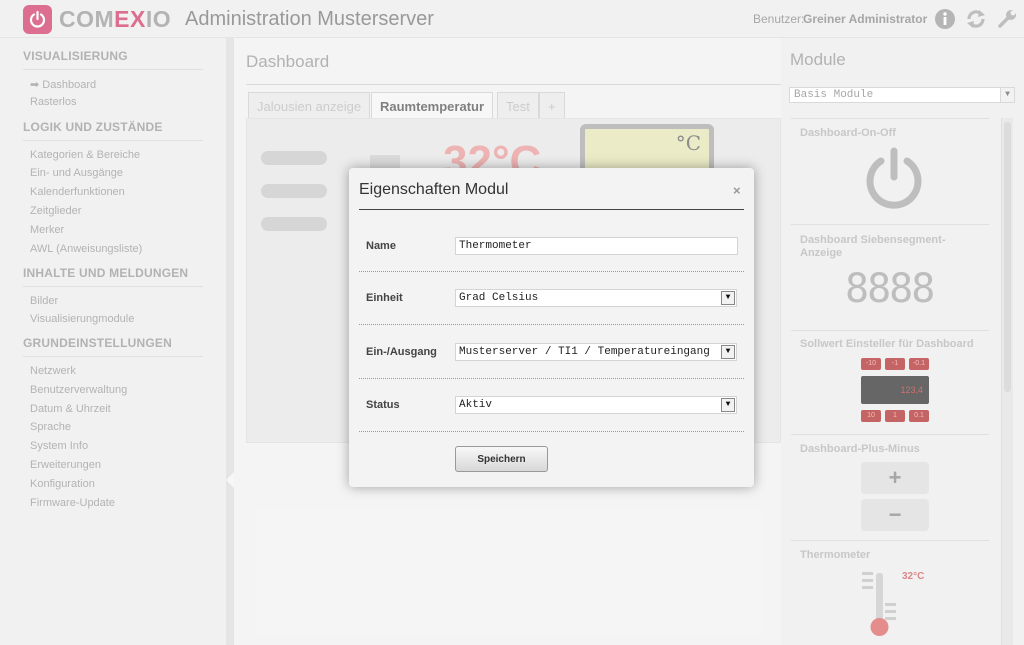 This screenshot has width=1024, height=645. I want to click on modal-title: Eigenschaften Modul, so click(434, 189).